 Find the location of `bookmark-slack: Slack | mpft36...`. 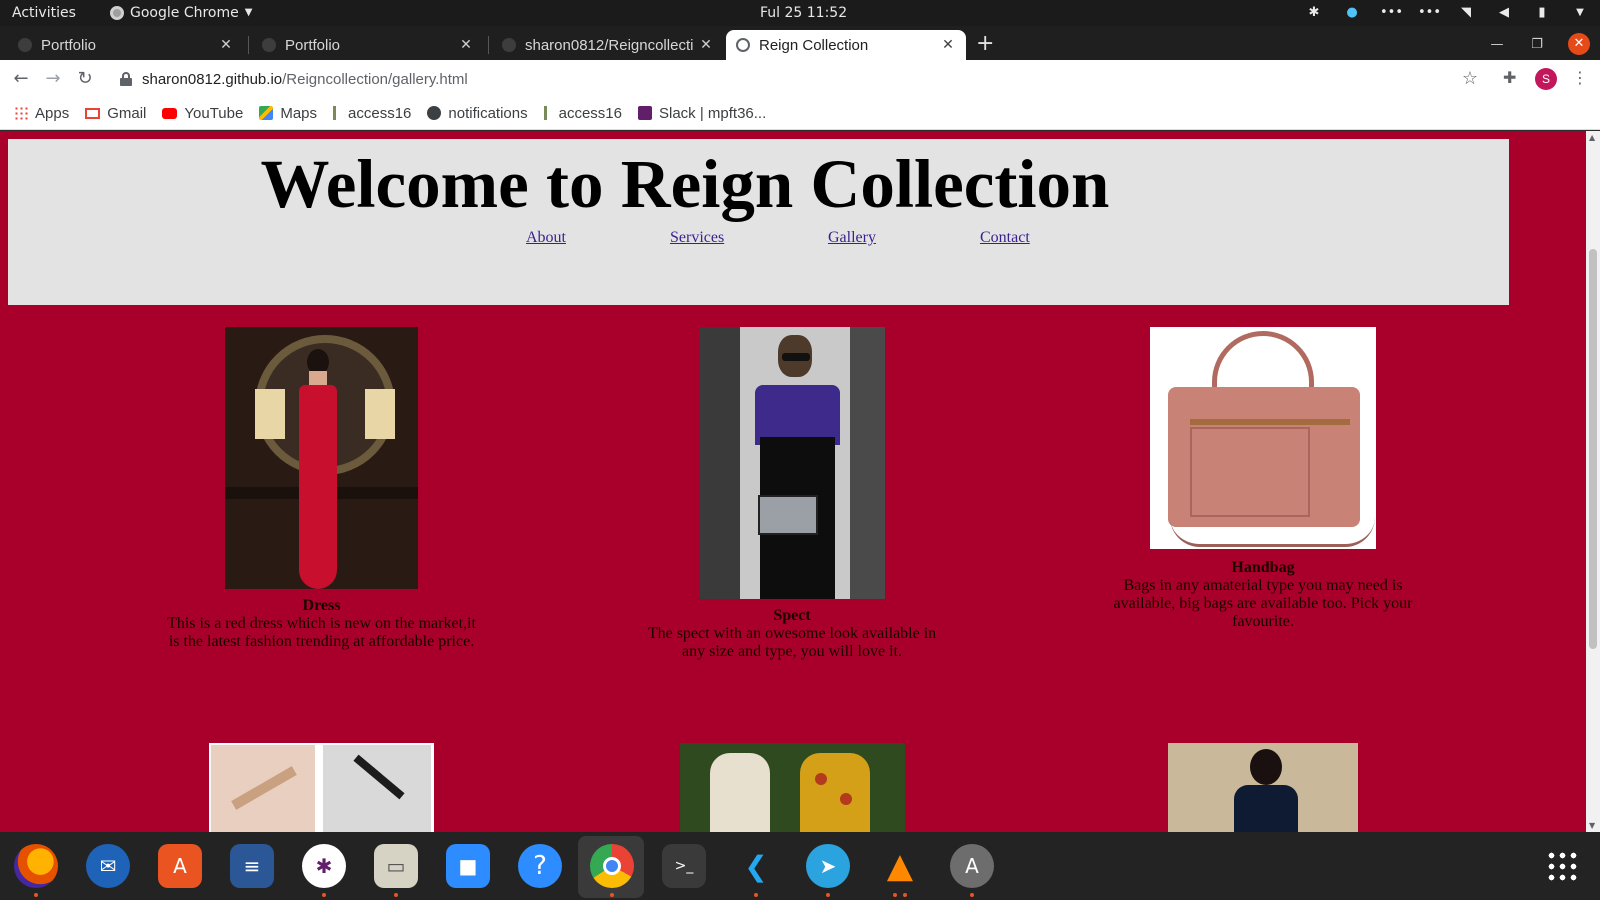

bookmark-slack: Slack | mpft36... is located at coordinates (702, 113).